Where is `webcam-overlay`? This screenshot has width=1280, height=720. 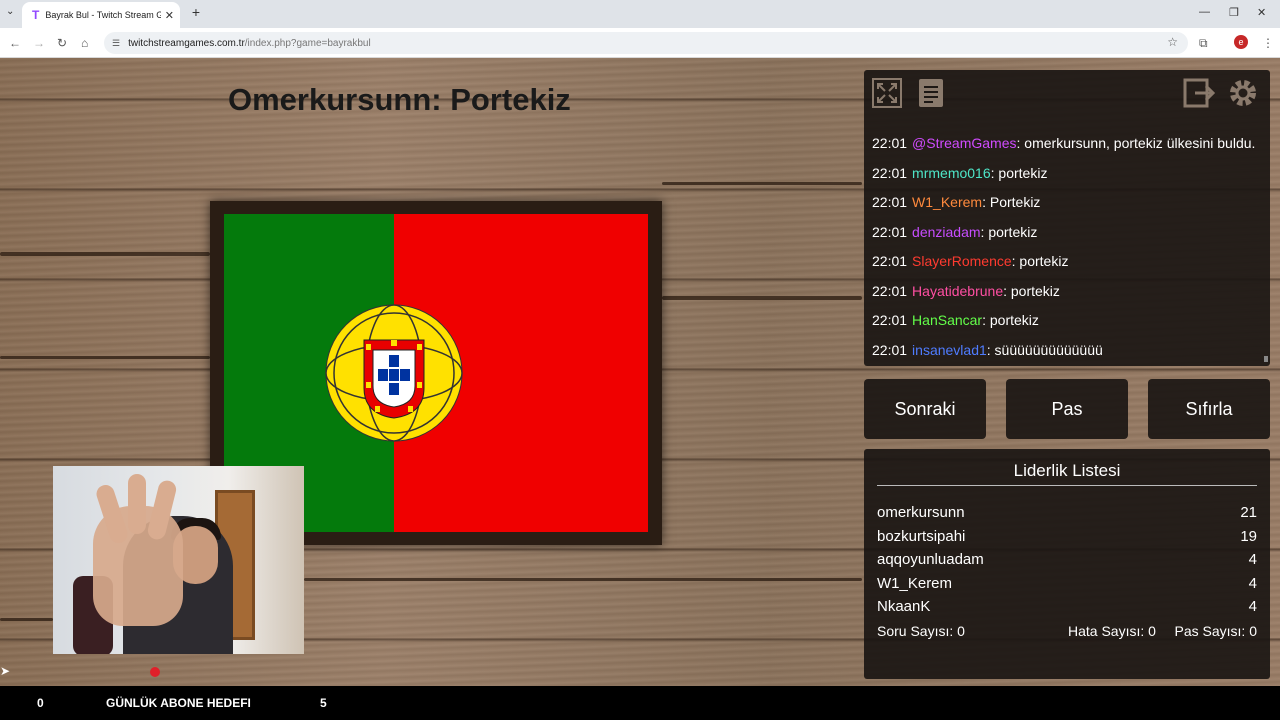
webcam-overlay is located at coordinates (178, 560).